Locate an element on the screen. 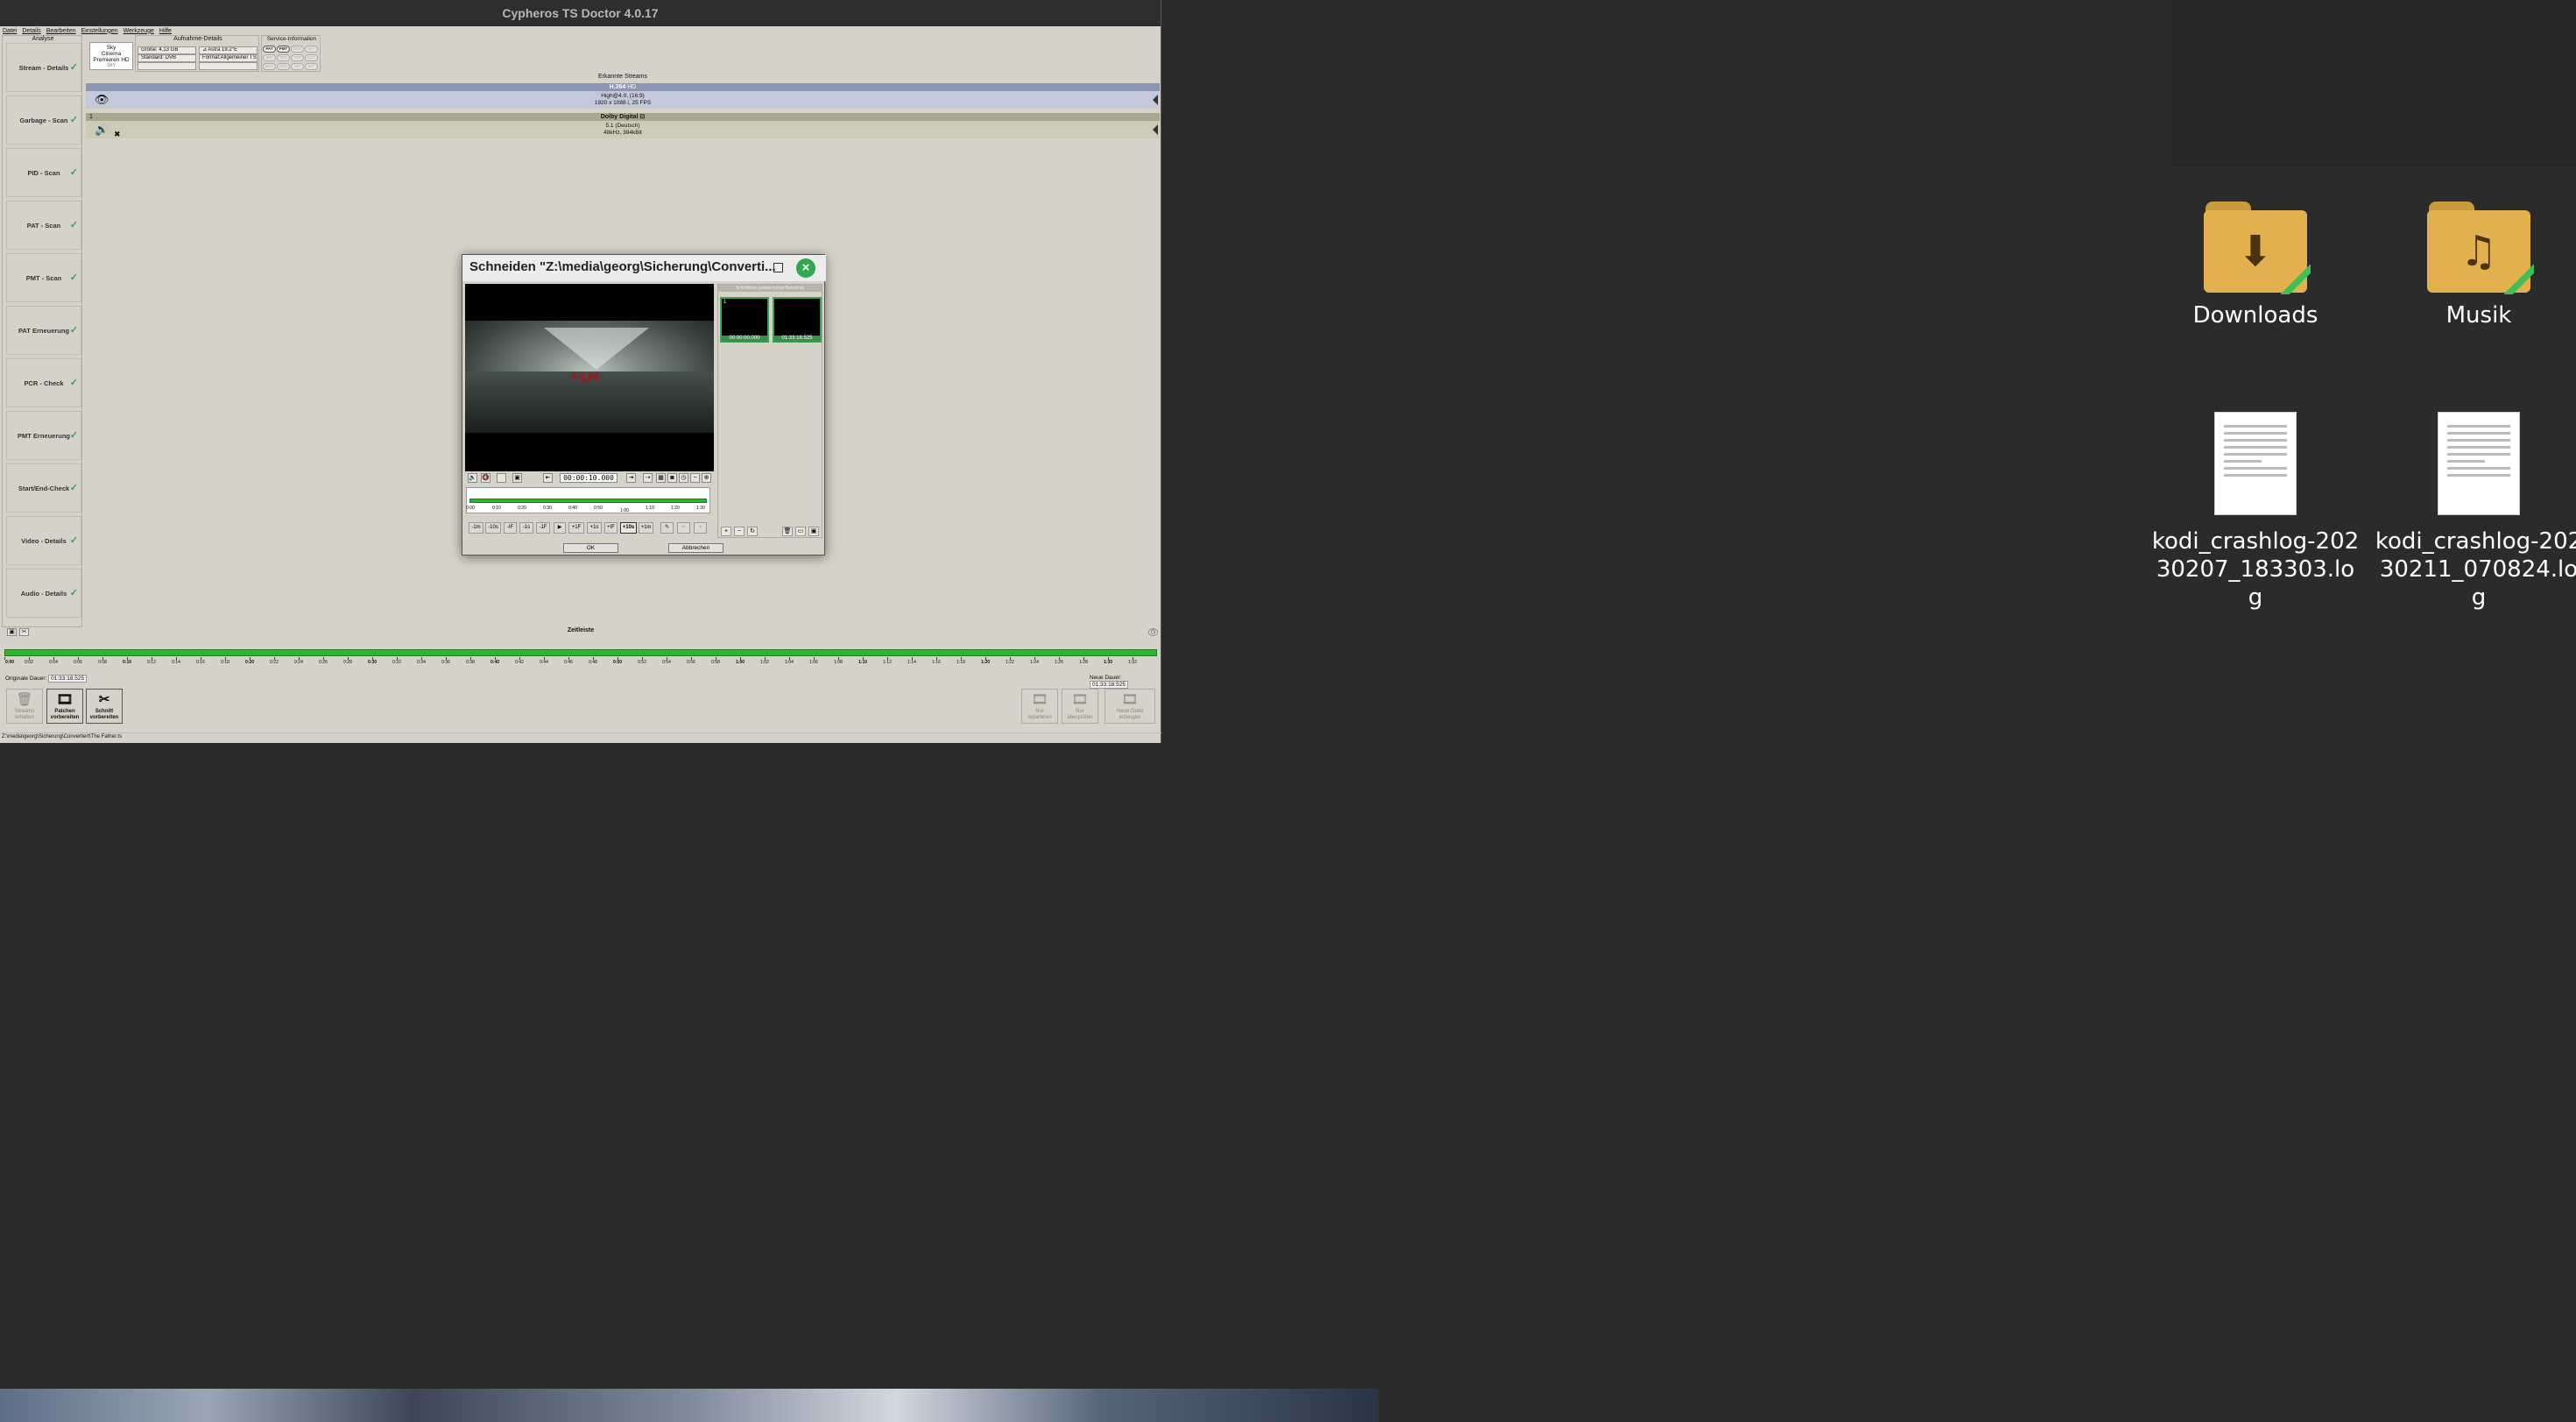  repair-only-button: 🎞 Nur reparieren is located at coordinates (1039, 706).